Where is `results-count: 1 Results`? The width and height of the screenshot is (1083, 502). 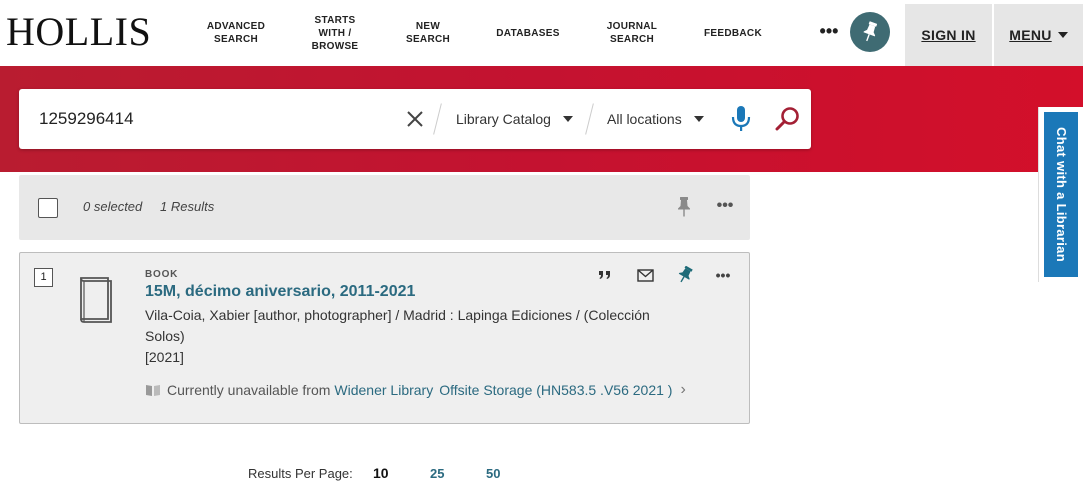 results-count: 1 Results is located at coordinates (187, 206).